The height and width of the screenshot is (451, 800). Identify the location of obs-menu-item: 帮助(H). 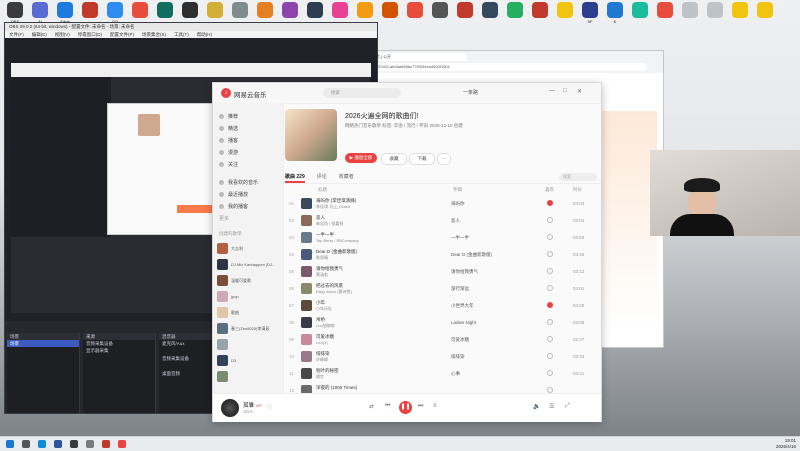
(204, 34).